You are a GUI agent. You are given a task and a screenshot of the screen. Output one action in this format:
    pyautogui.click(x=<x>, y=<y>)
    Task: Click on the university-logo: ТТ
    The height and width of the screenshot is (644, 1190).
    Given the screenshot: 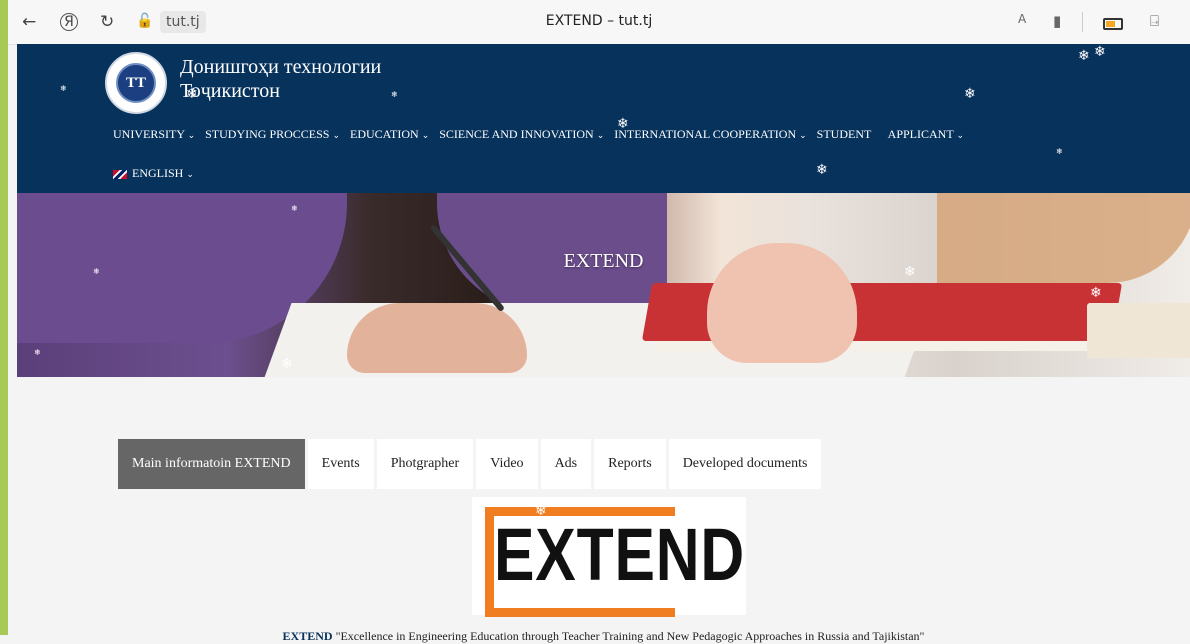 What is the action you would take?
    pyautogui.click(x=136, y=83)
    